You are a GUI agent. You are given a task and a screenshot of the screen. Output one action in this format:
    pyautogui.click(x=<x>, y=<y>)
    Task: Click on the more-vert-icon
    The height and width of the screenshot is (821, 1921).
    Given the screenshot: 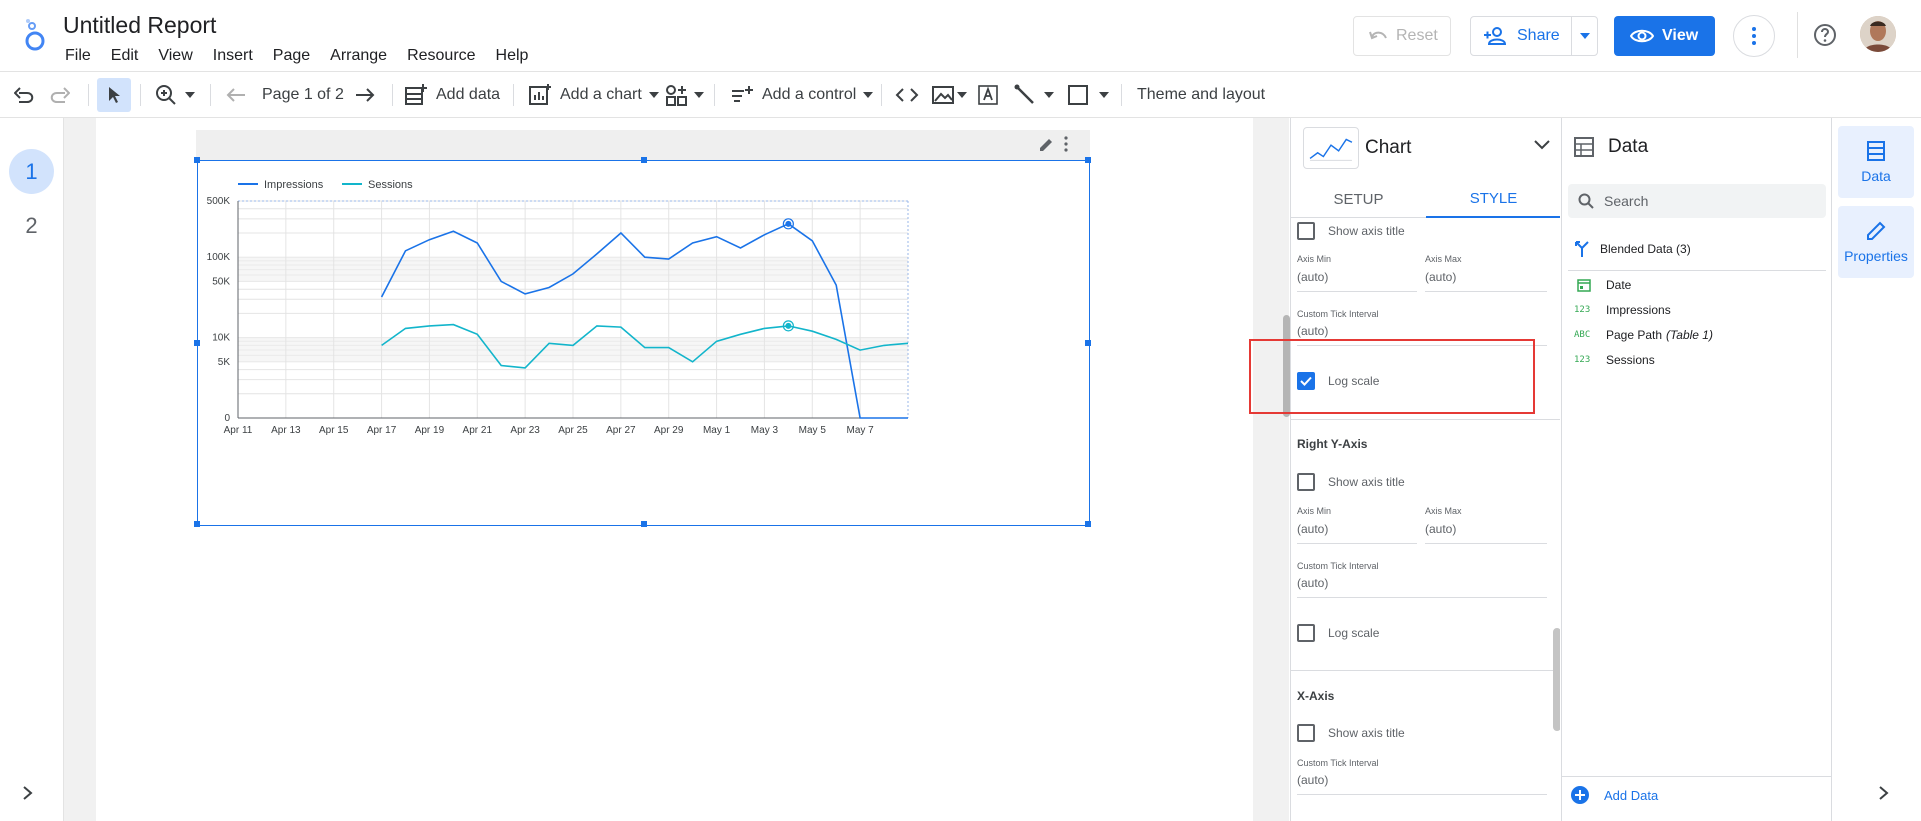 What is the action you would take?
    pyautogui.click(x=1754, y=36)
    